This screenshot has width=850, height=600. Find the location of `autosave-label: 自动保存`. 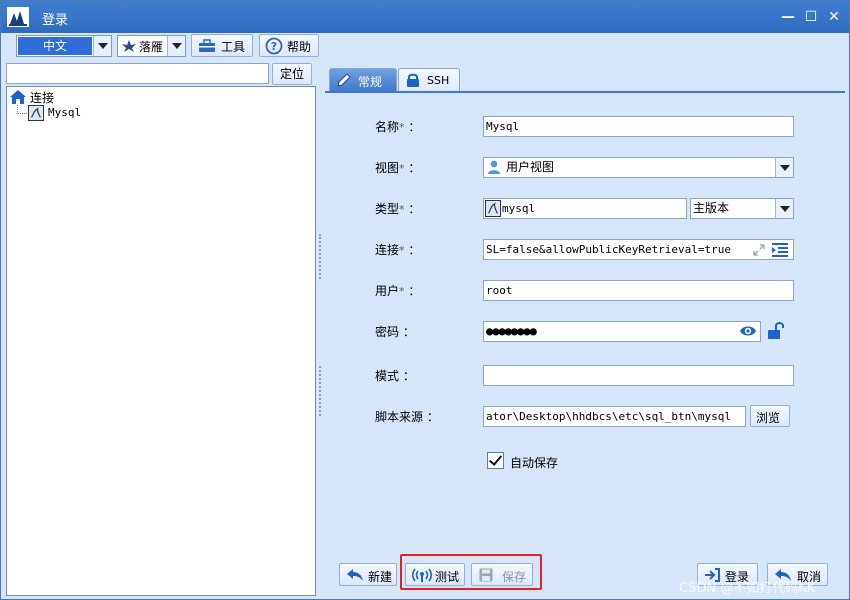

autosave-label: 自动保存 is located at coordinates (534, 463).